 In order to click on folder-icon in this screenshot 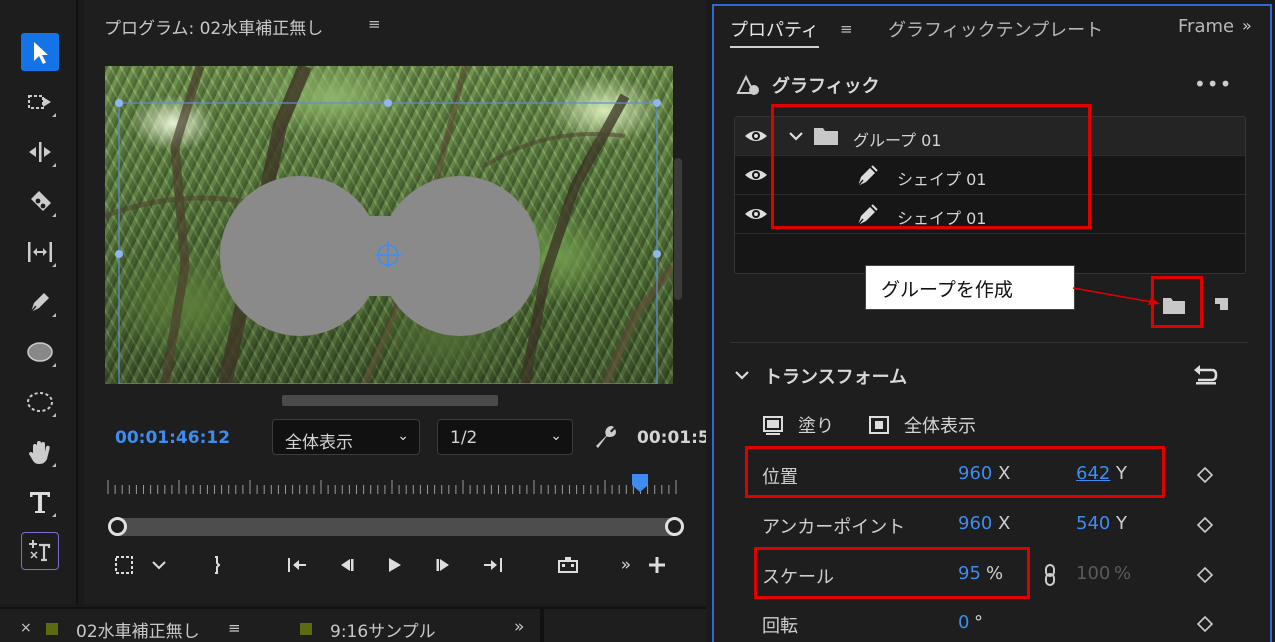, I will do `click(826, 136)`.